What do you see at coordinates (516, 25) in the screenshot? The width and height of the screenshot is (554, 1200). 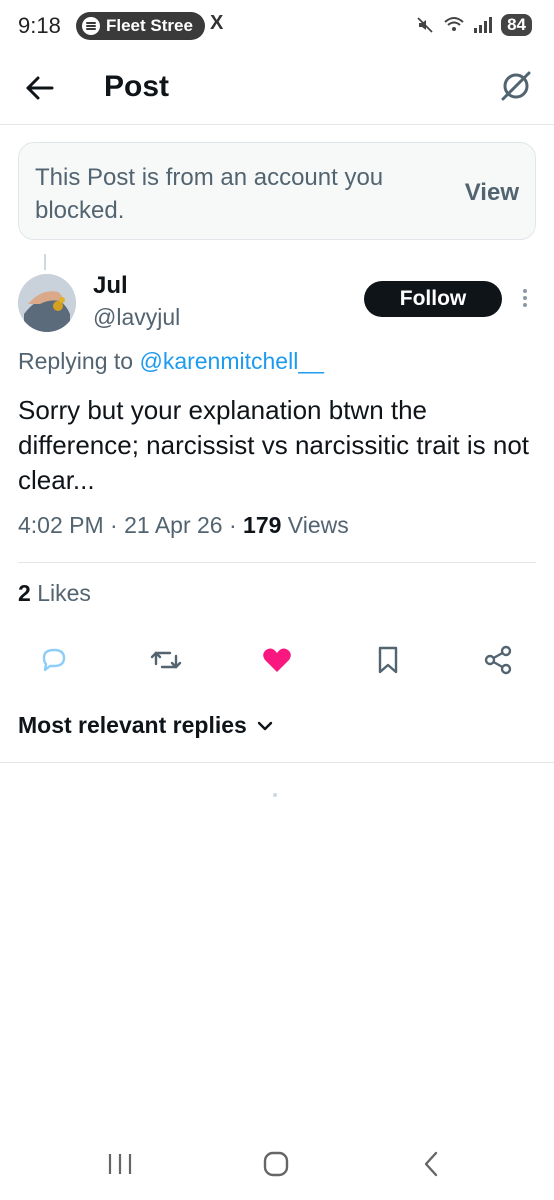 I see `battery-icon: 84` at bounding box center [516, 25].